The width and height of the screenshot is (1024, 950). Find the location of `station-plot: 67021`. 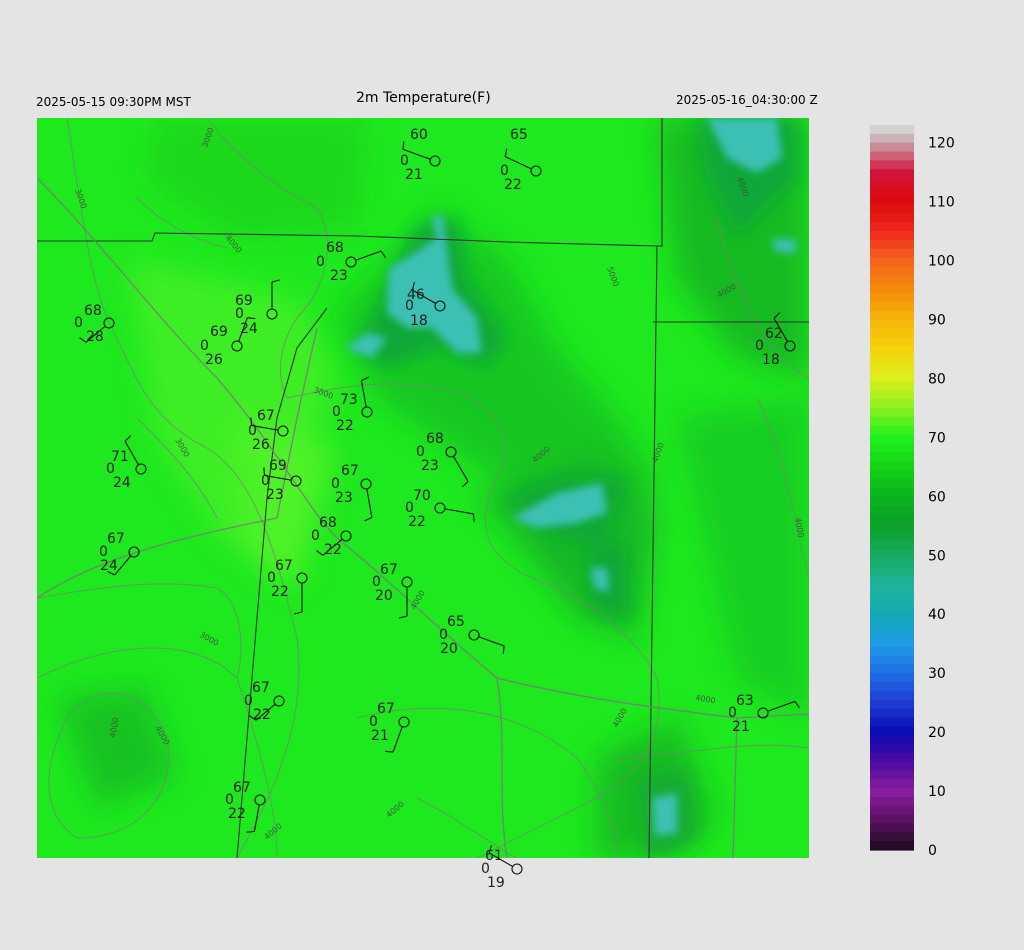

station-plot: 67021 is located at coordinates (389, 727).